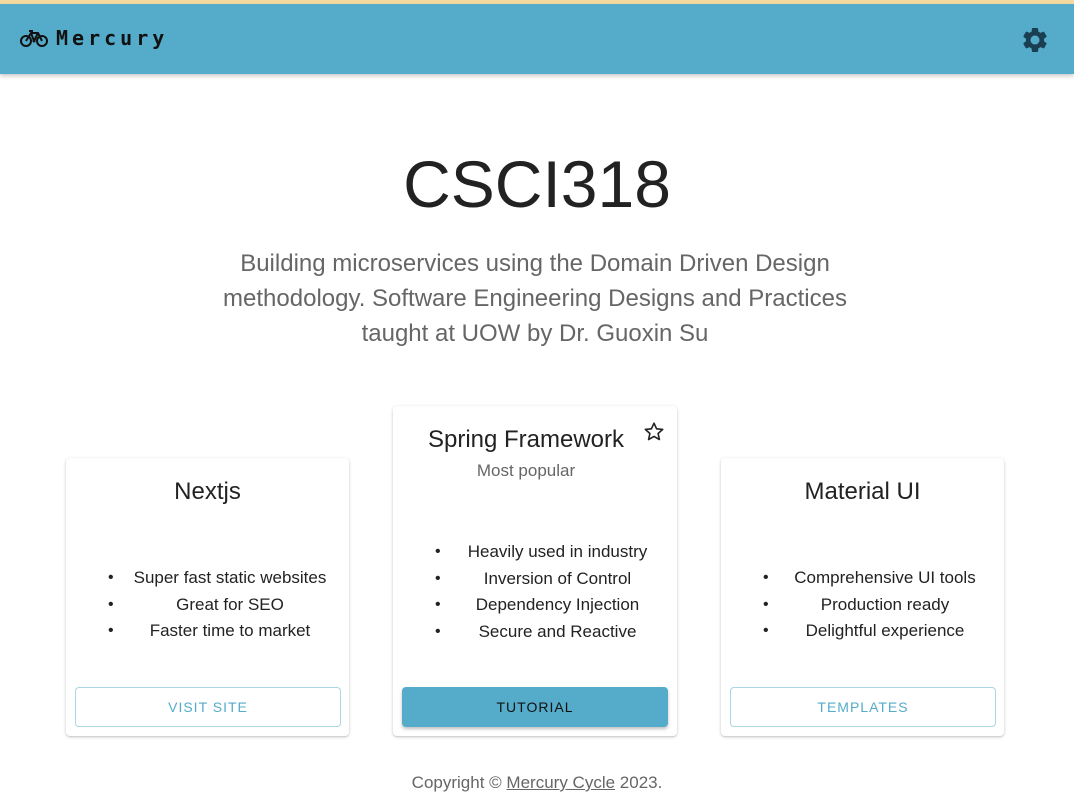 This screenshot has width=1074, height=808. I want to click on brand-link: Mercury, so click(94, 38).